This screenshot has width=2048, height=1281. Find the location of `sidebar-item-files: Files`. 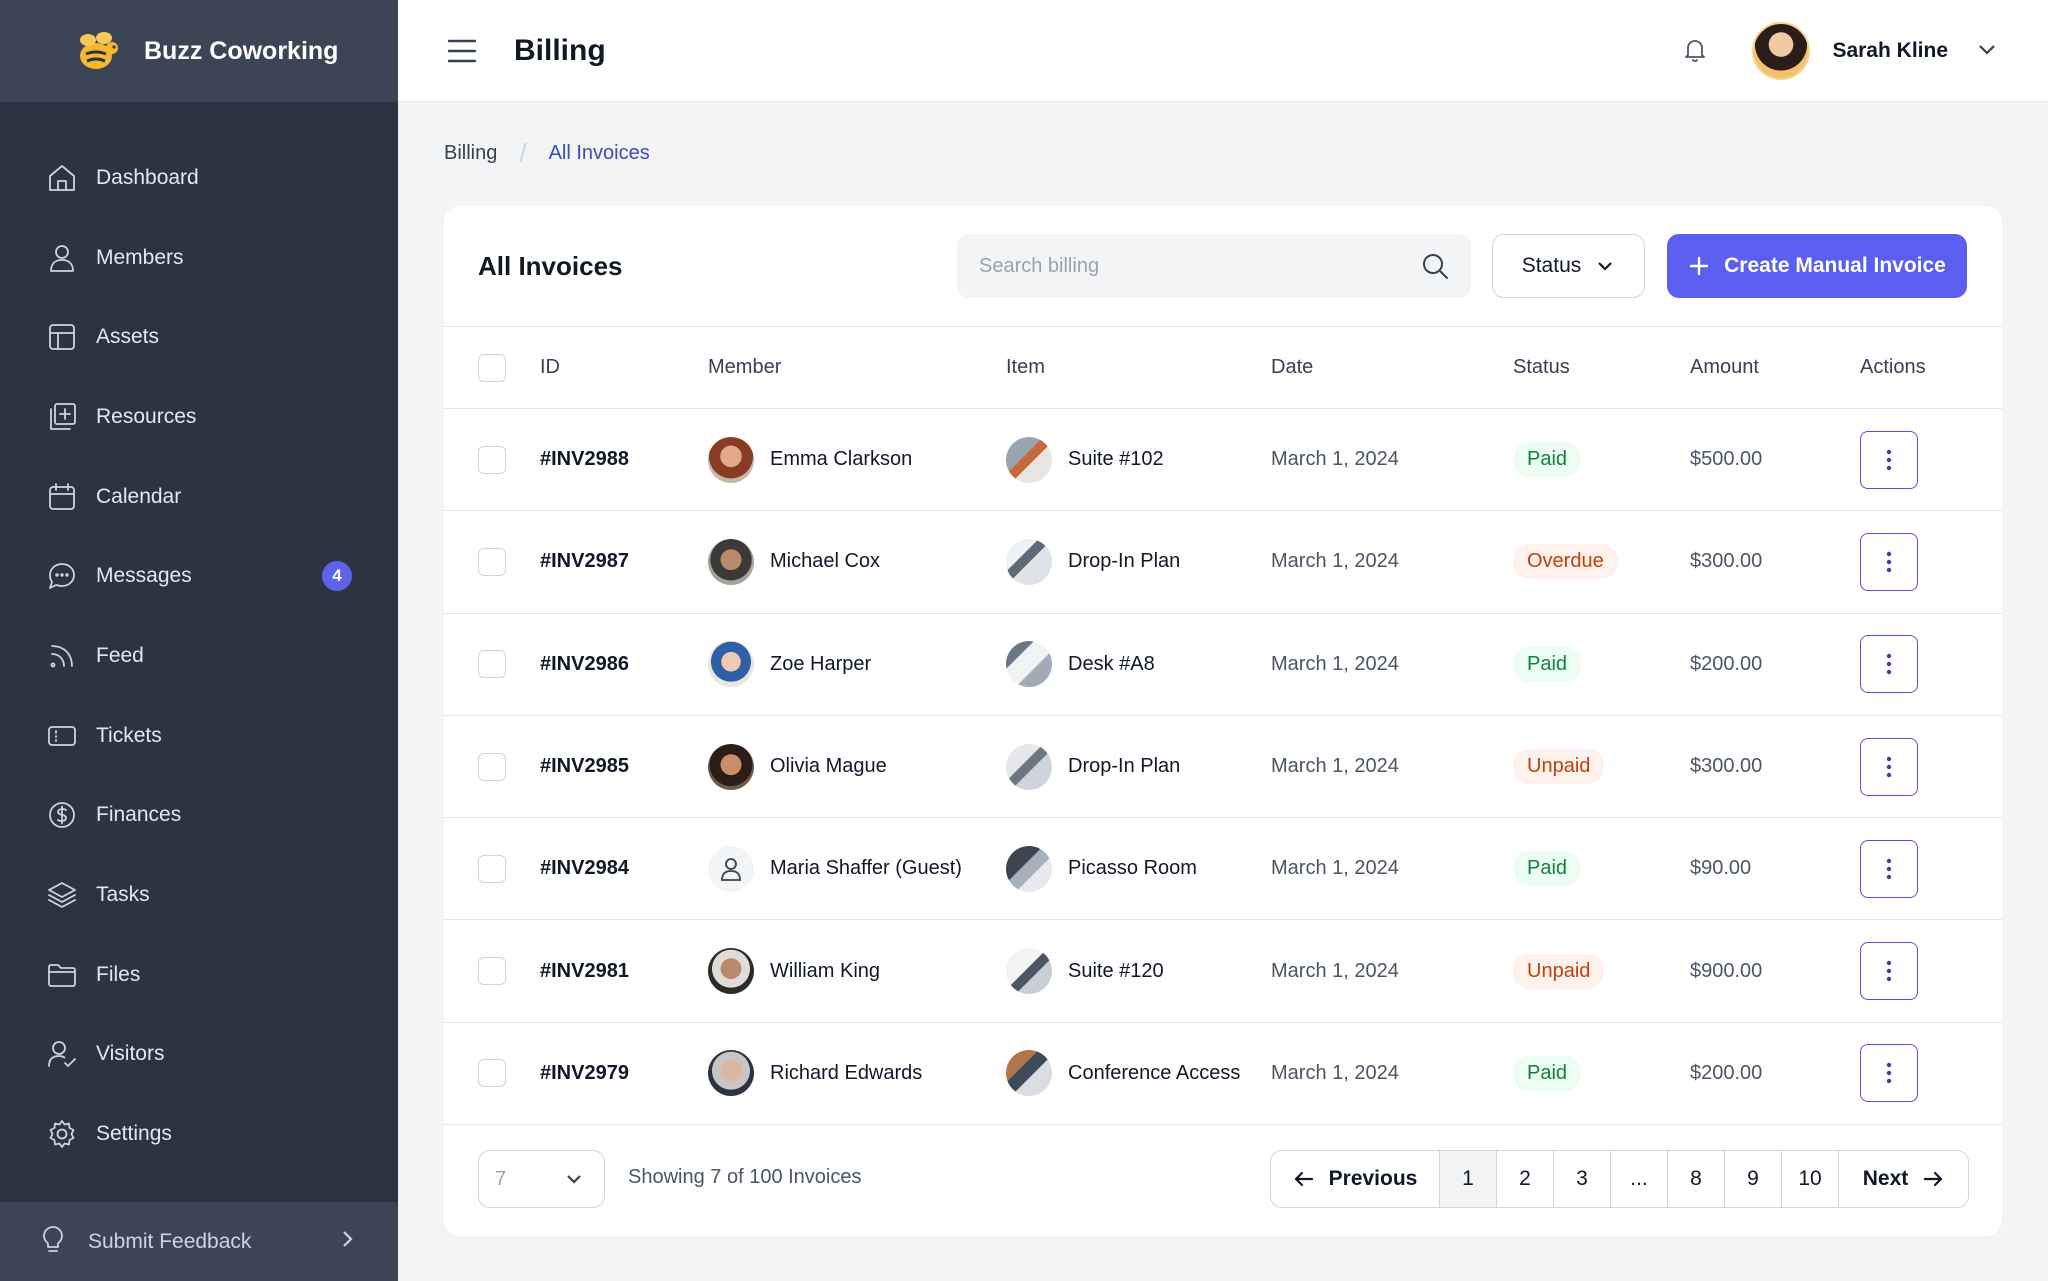

sidebar-item-files: Files is located at coordinates (199, 975).